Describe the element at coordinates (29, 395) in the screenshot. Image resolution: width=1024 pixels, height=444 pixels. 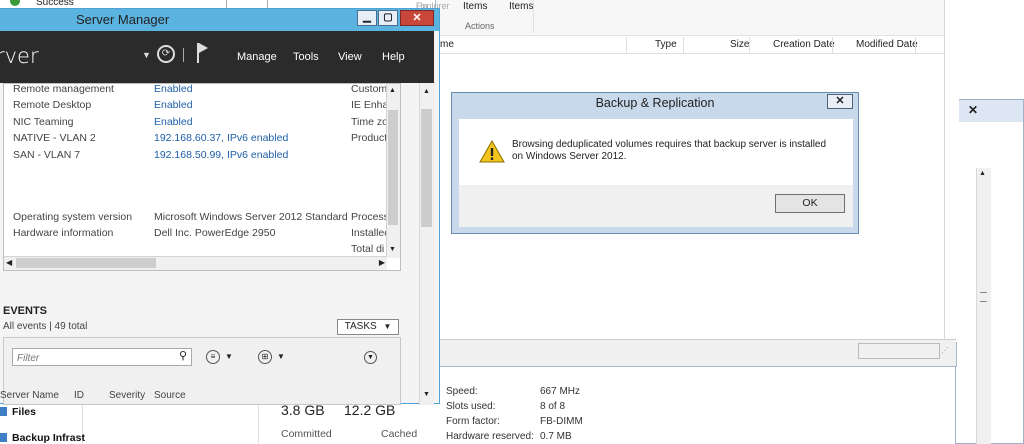
I see `column-server-name: Server Name` at that location.